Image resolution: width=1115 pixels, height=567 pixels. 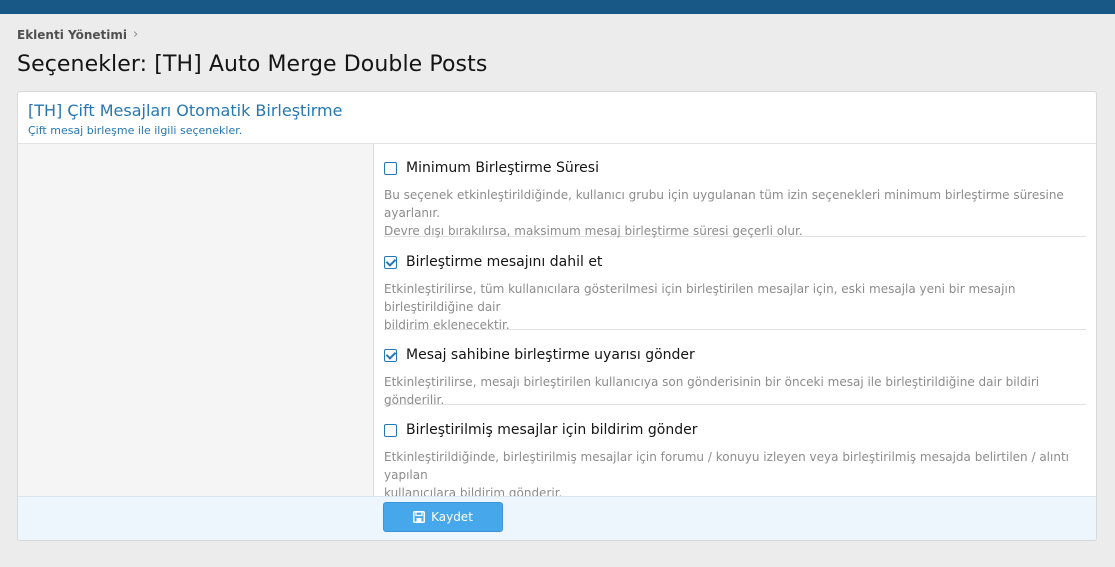 What do you see at coordinates (135, 34) in the screenshot?
I see `chevron-right-icon: ›` at bounding box center [135, 34].